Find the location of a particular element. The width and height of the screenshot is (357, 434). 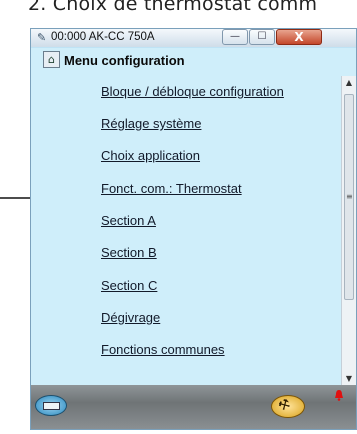

close-button: X is located at coordinates (299, 37).